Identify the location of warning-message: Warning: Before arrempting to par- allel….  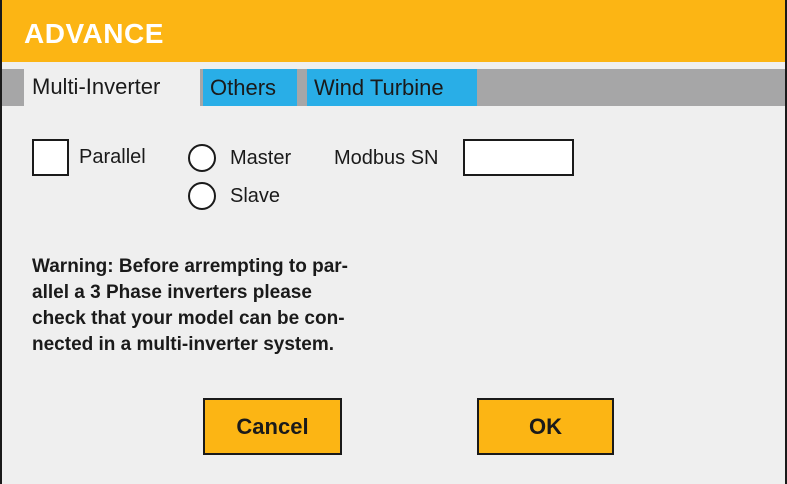
(232, 306).